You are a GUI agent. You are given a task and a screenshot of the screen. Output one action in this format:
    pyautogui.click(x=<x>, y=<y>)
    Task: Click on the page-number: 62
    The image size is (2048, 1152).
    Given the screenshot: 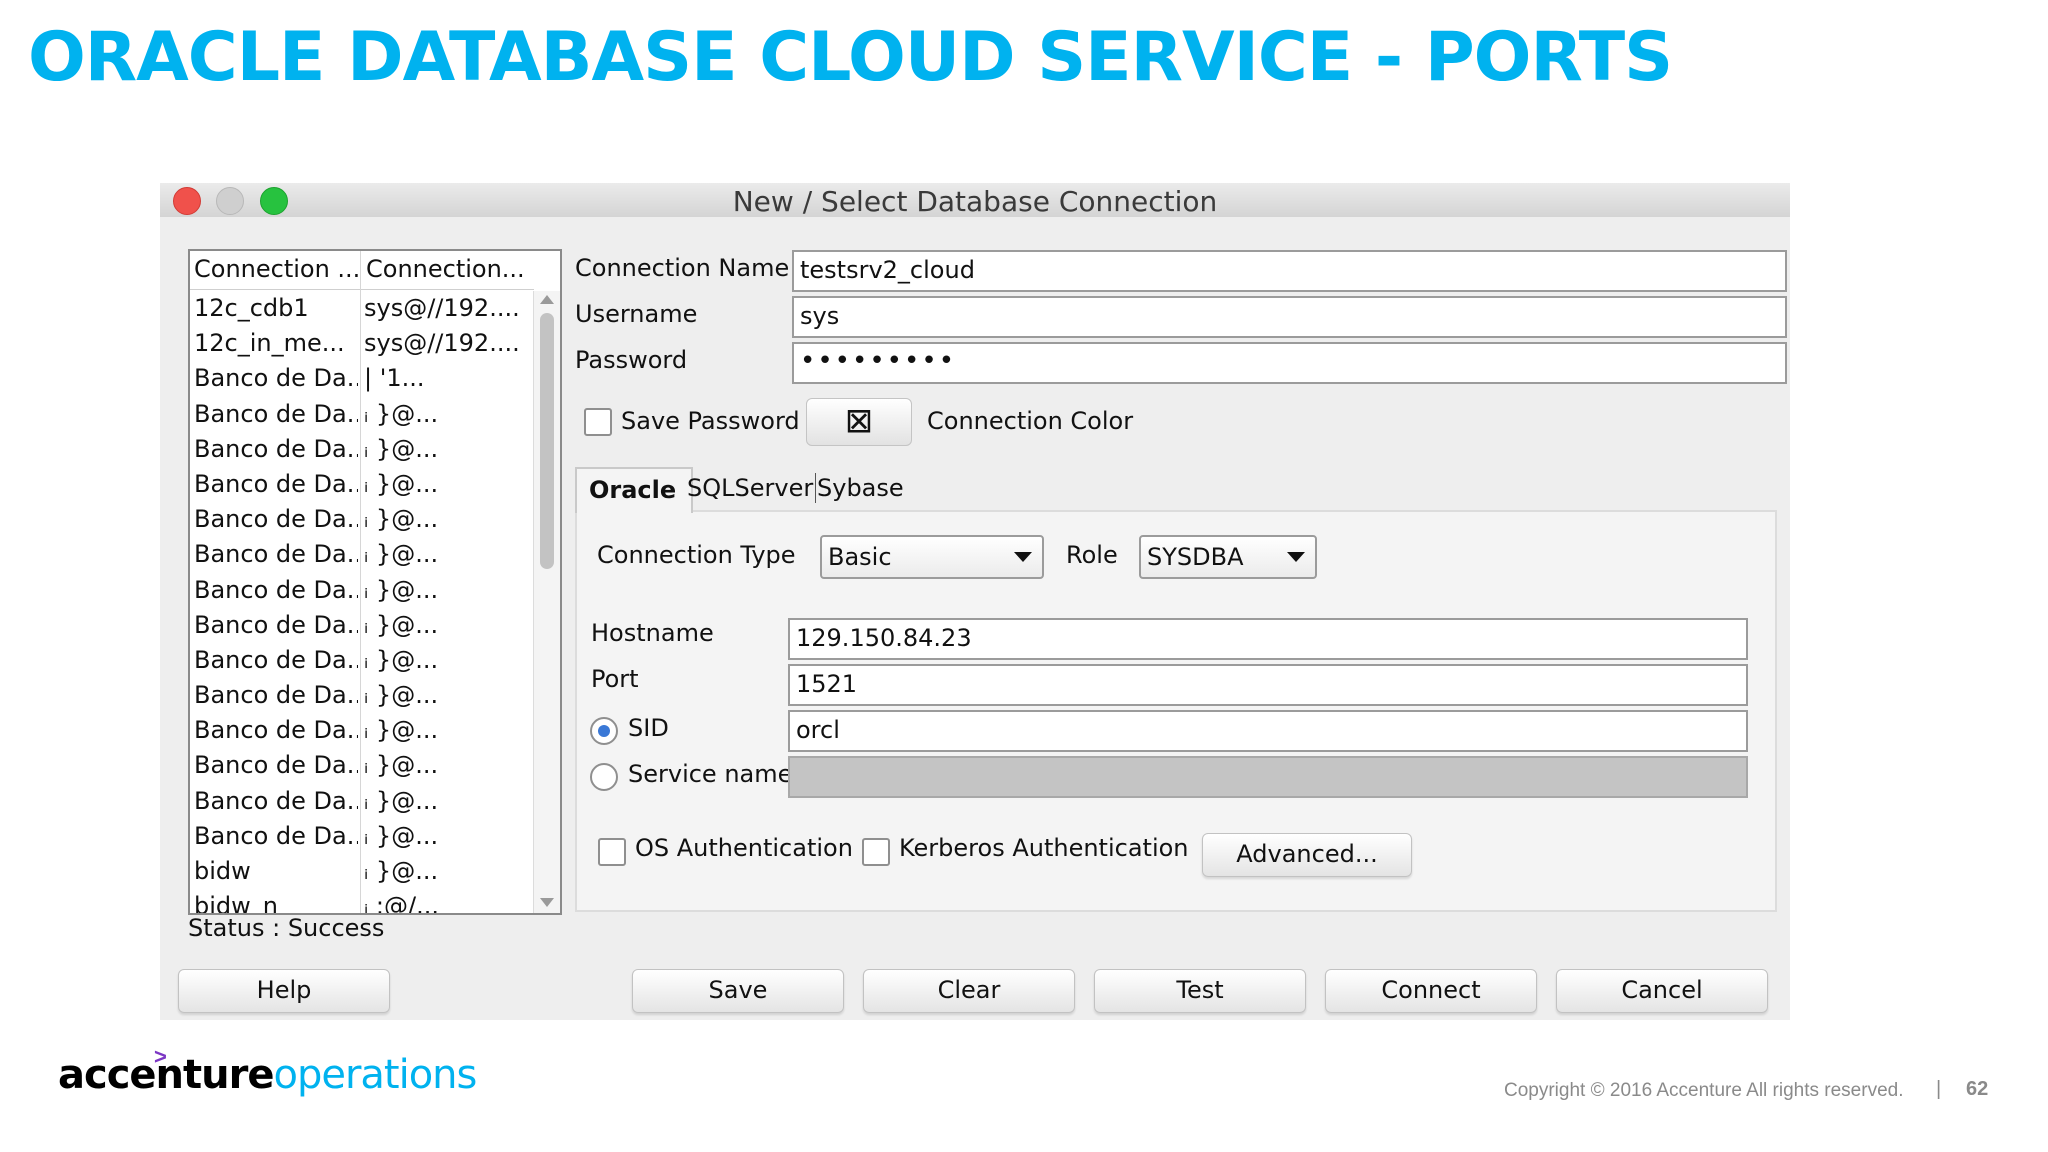 What is the action you would take?
    pyautogui.click(x=1977, y=1089)
    